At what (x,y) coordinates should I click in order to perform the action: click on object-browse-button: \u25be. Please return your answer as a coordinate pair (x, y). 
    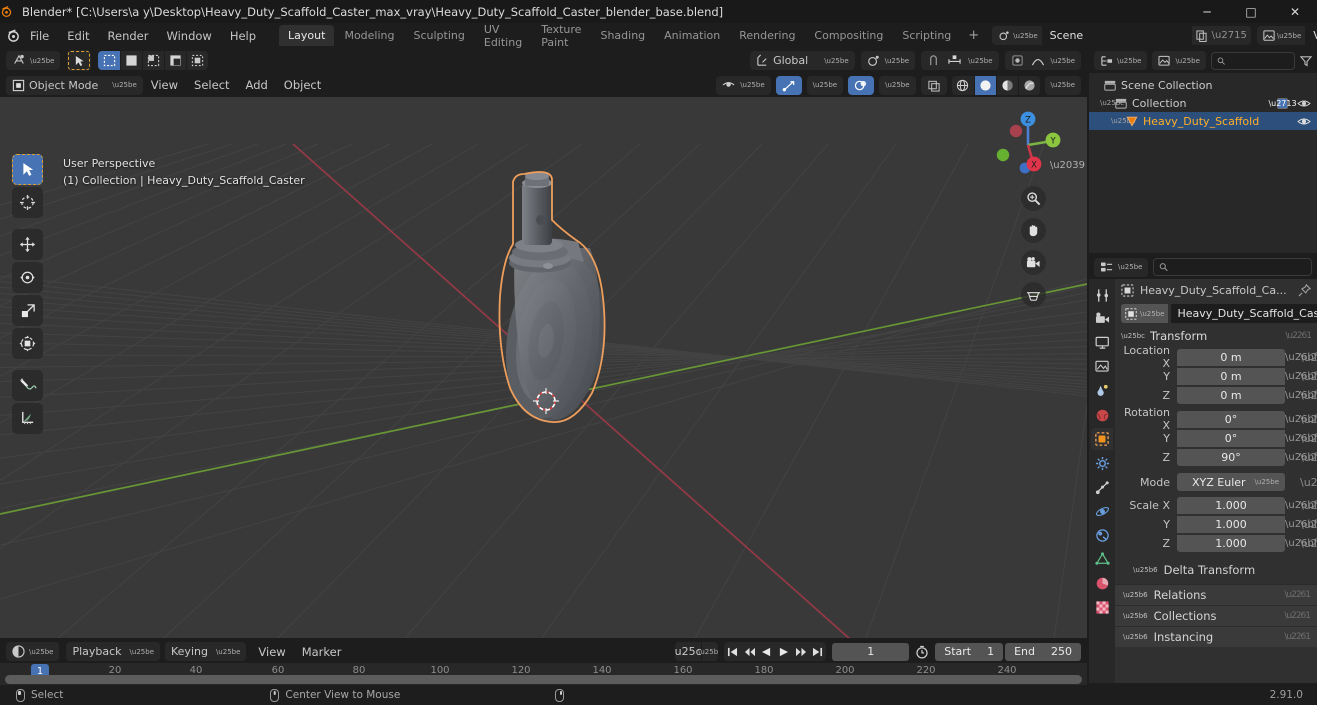
    Looking at the image, I should click on (1145, 313).